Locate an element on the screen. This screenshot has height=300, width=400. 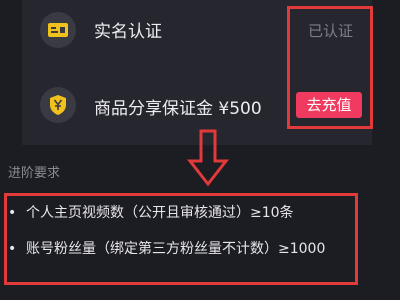
annotation-box-status is located at coordinates (330, 67).